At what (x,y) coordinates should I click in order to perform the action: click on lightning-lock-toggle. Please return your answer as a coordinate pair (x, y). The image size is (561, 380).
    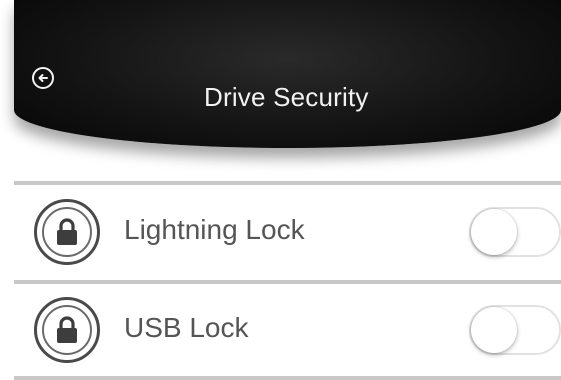
    Looking at the image, I should click on (515, 232).